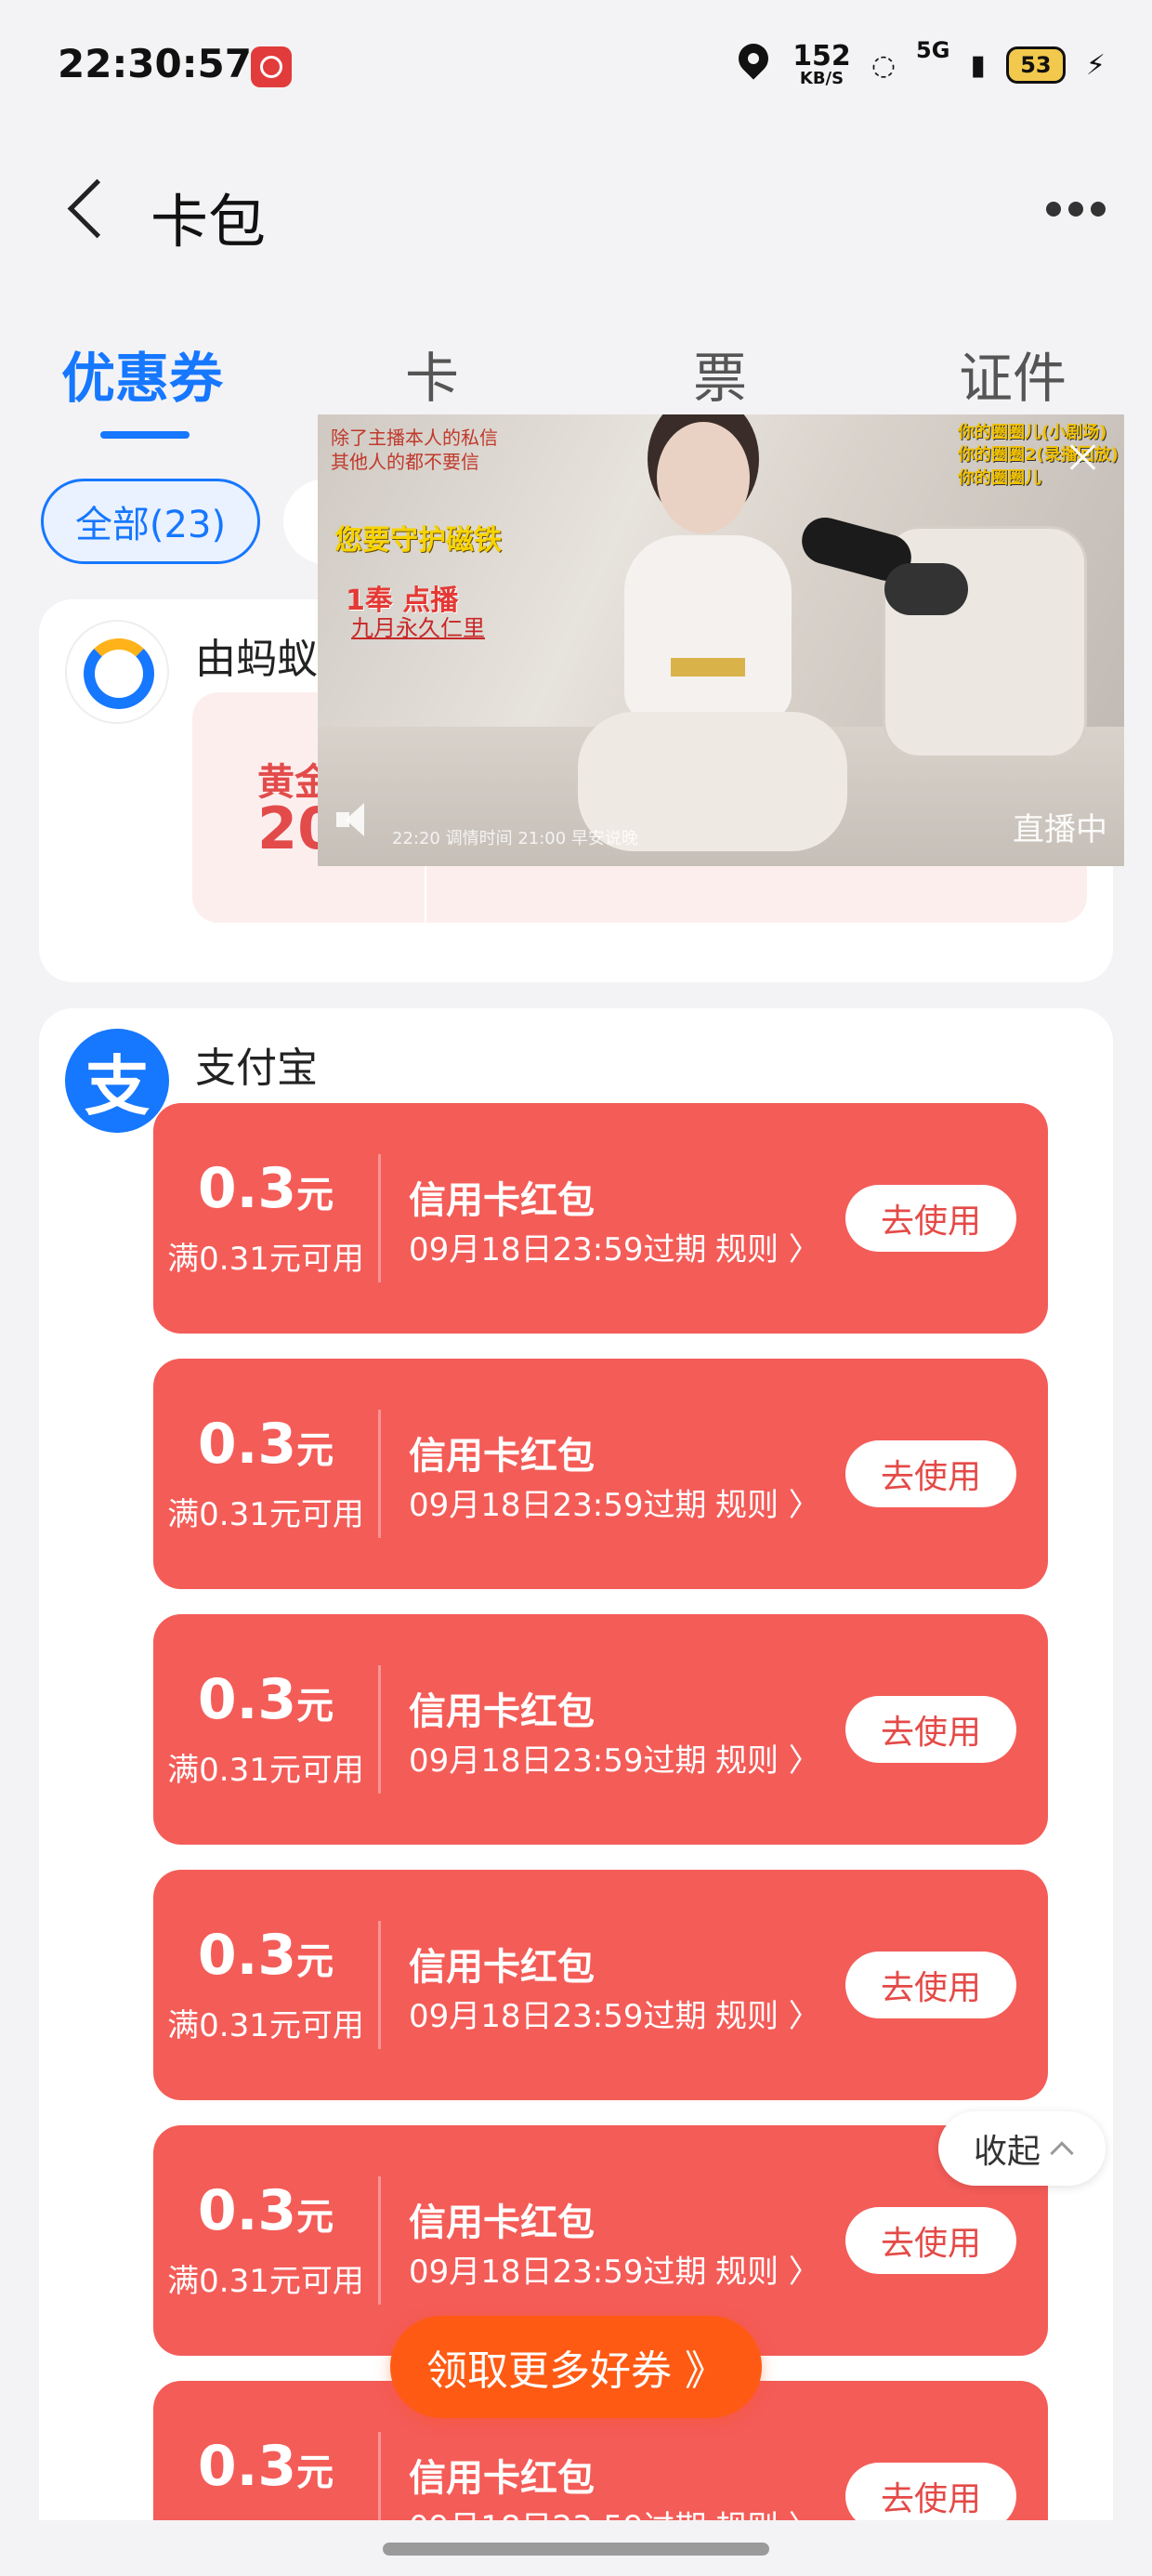  Describe the element at coordinates (432, 374) in the screenshot. I see `tab-cards: 卡` at that location.